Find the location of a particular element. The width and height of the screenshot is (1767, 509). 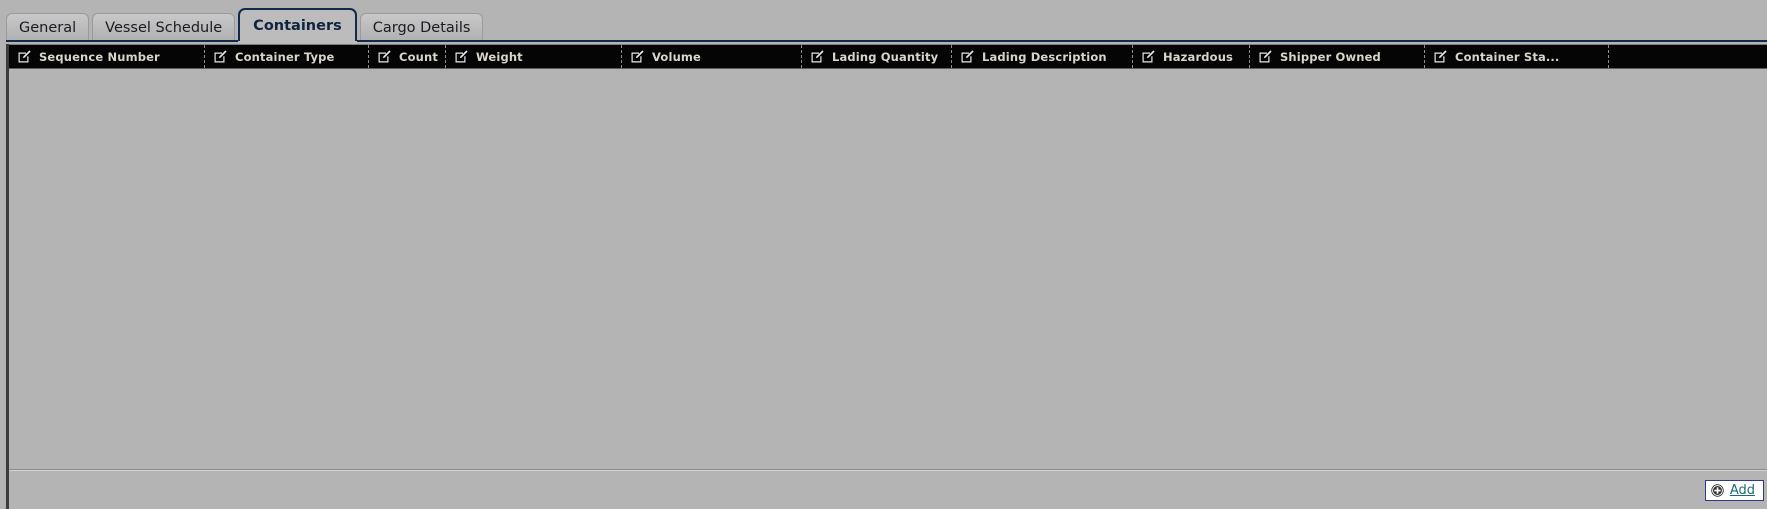

column-header-label: Container Type is located at coordinates (285, 56).